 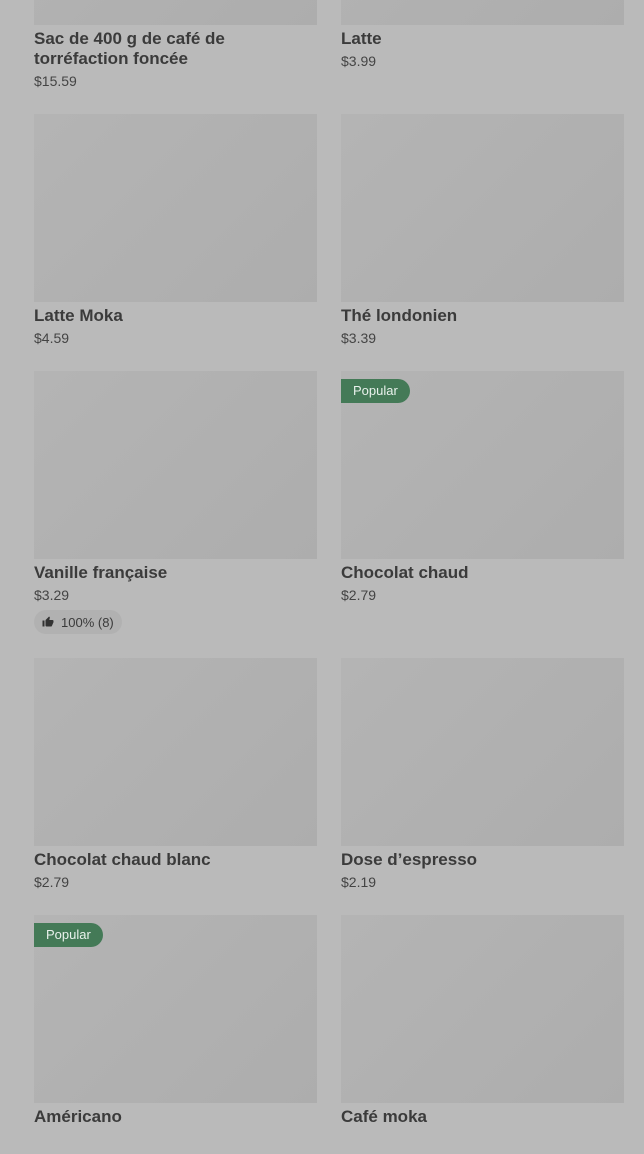 I want to click on product-card: Thé londonien $3.39, so click(x=482, y=242).